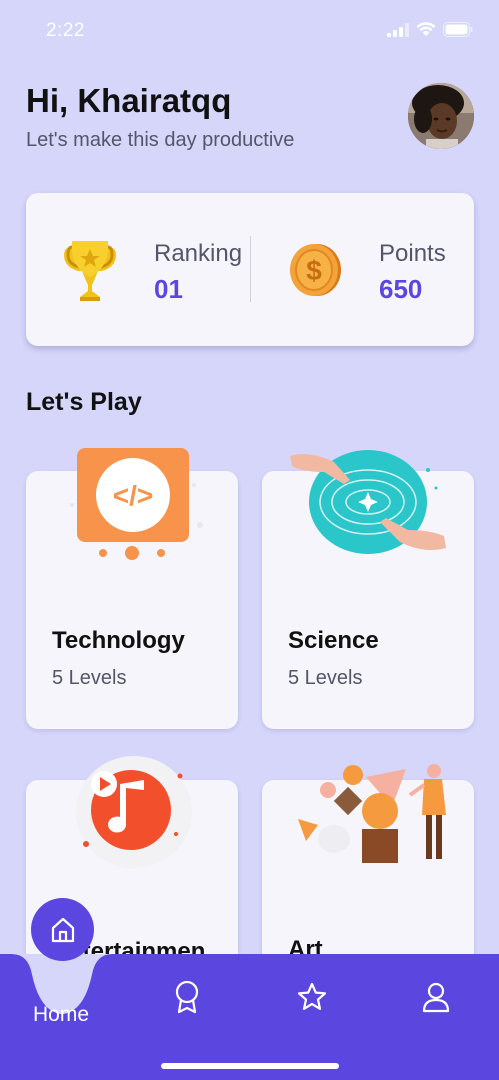 The height and width of the screenshot is (1080, 499). What do you see at coordinates (398, 29) in the screenshot?
I see `signal-icon` at bounding box center [398, 29].